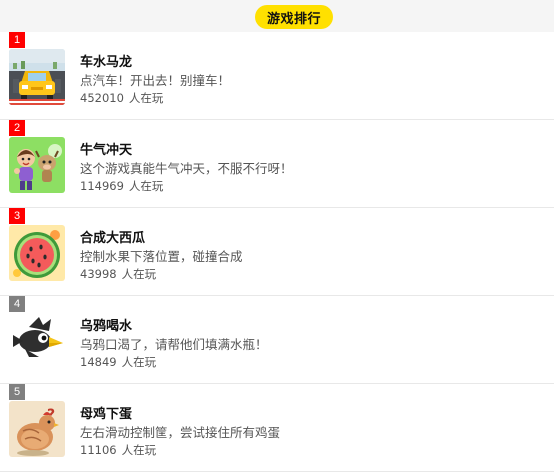 Image resolution: width=554 pixels, height=472 pixels. Describe the element at coordinates (106, 326) in the screenshot. I see `game-title: 乌鸦喝水` at that location.